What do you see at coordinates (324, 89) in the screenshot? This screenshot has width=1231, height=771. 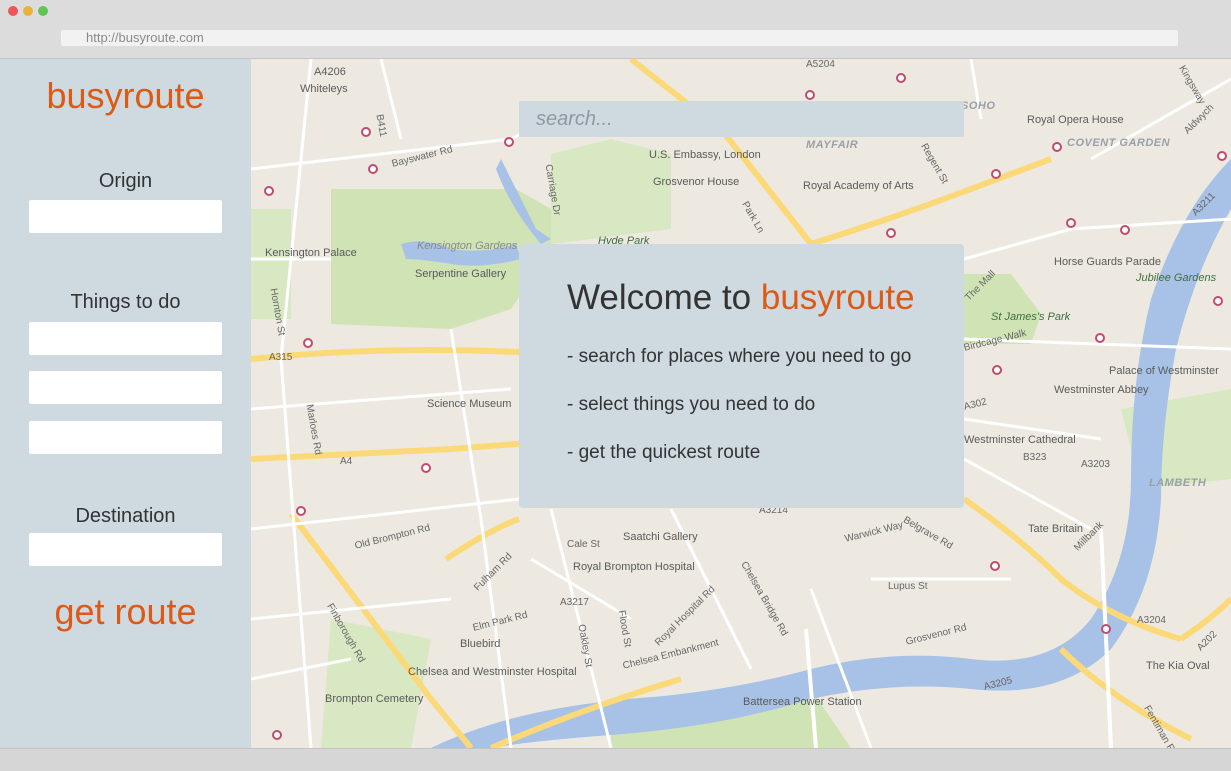 I see `map-label: Whiteleys` at bounding box center [324, 89].